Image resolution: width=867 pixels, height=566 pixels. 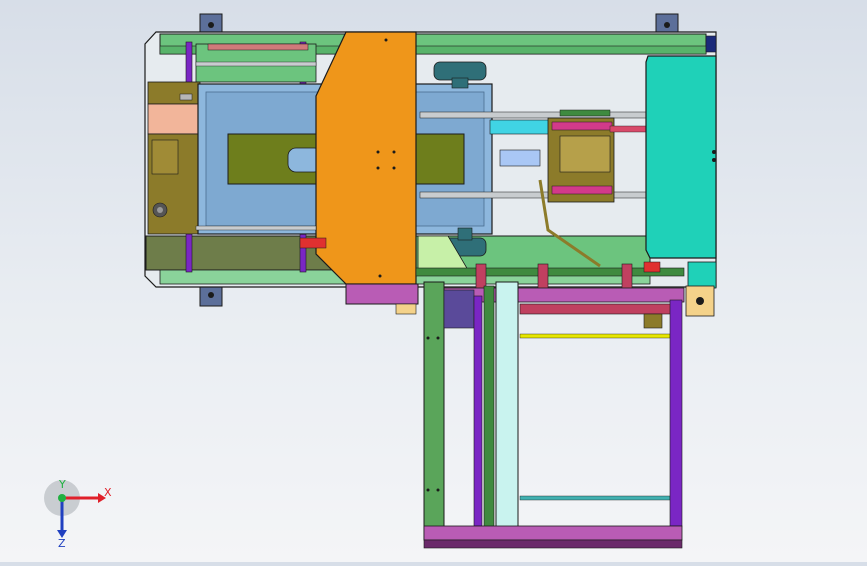 What do you see at coordinates (108, 492) in the screenshot?
I see `x-axis-label: X` at bounding box center [108, 492].